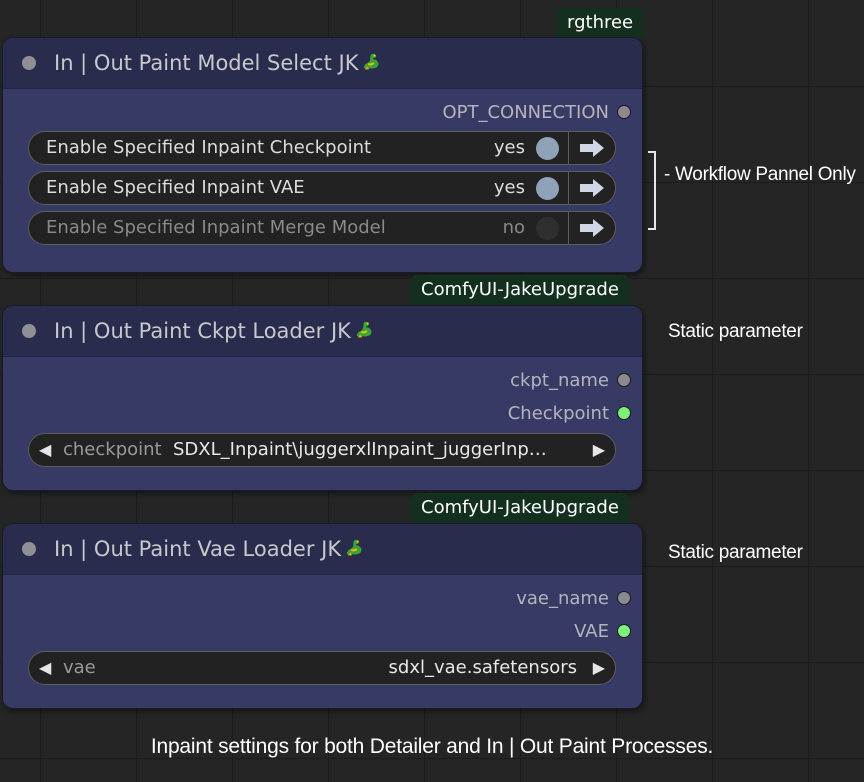  I want to click on combo-name: checkpoint, so click(112, 449).